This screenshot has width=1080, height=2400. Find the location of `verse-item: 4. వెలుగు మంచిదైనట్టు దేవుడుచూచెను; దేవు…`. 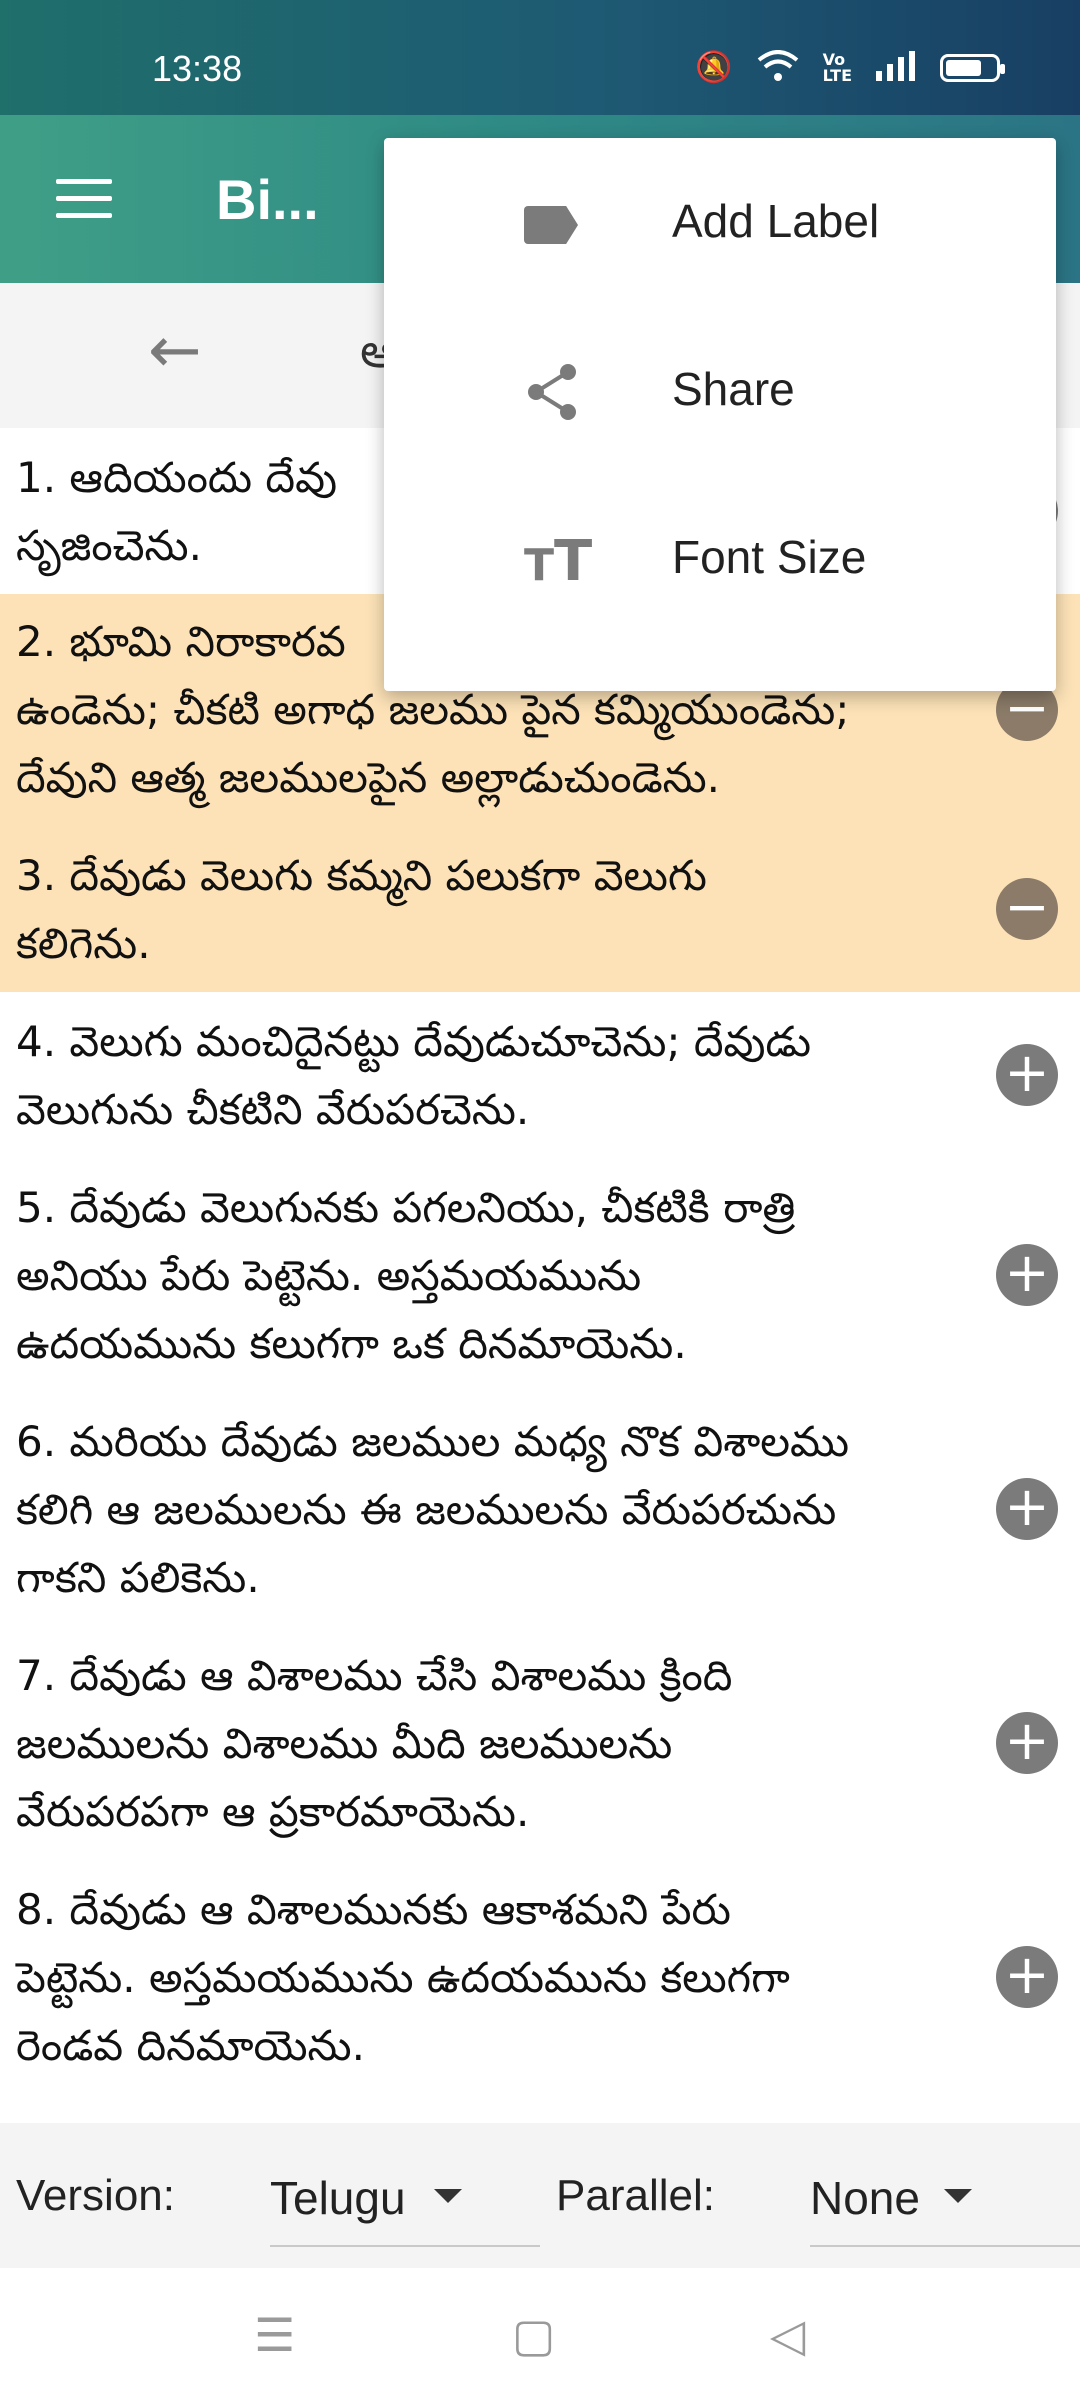

verse-item: 4. వెలుగు మంచిదైనట్టు దేవుడుచూచెను; దేవు… is located at coordinates (540, 1075).